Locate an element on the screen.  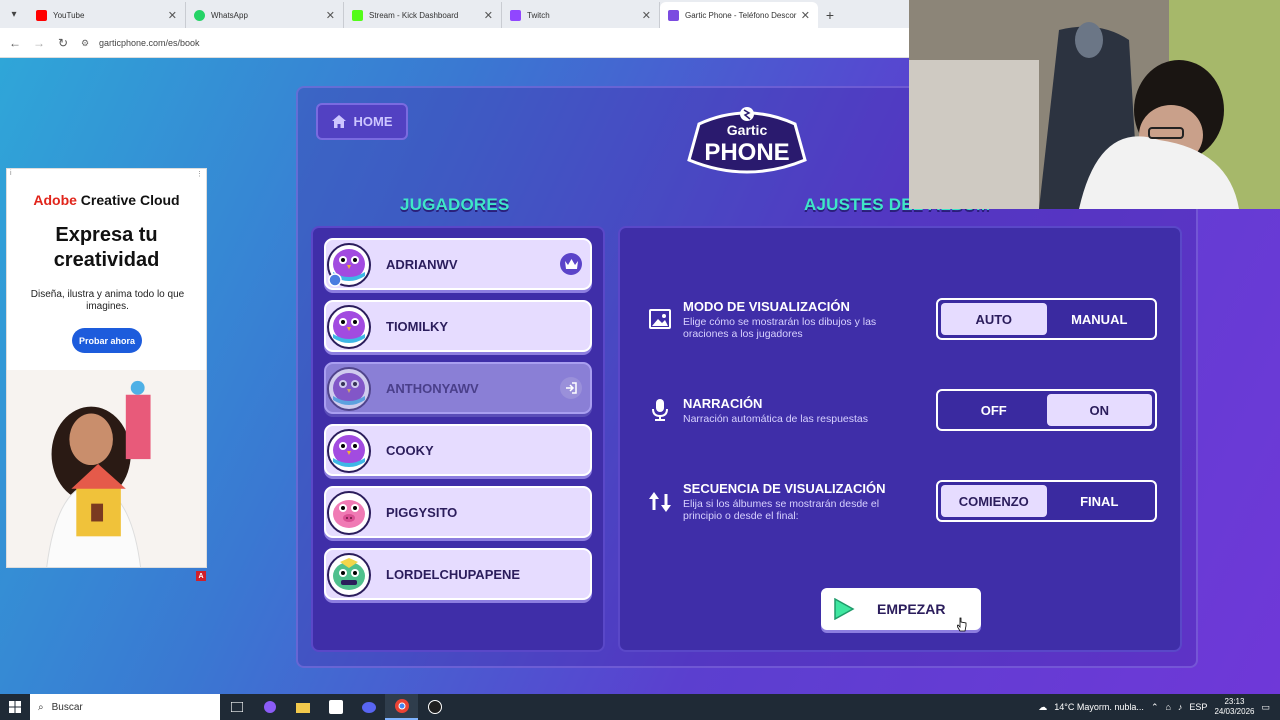
ad-header: i ⋮ is located at coordinates (106, 174).